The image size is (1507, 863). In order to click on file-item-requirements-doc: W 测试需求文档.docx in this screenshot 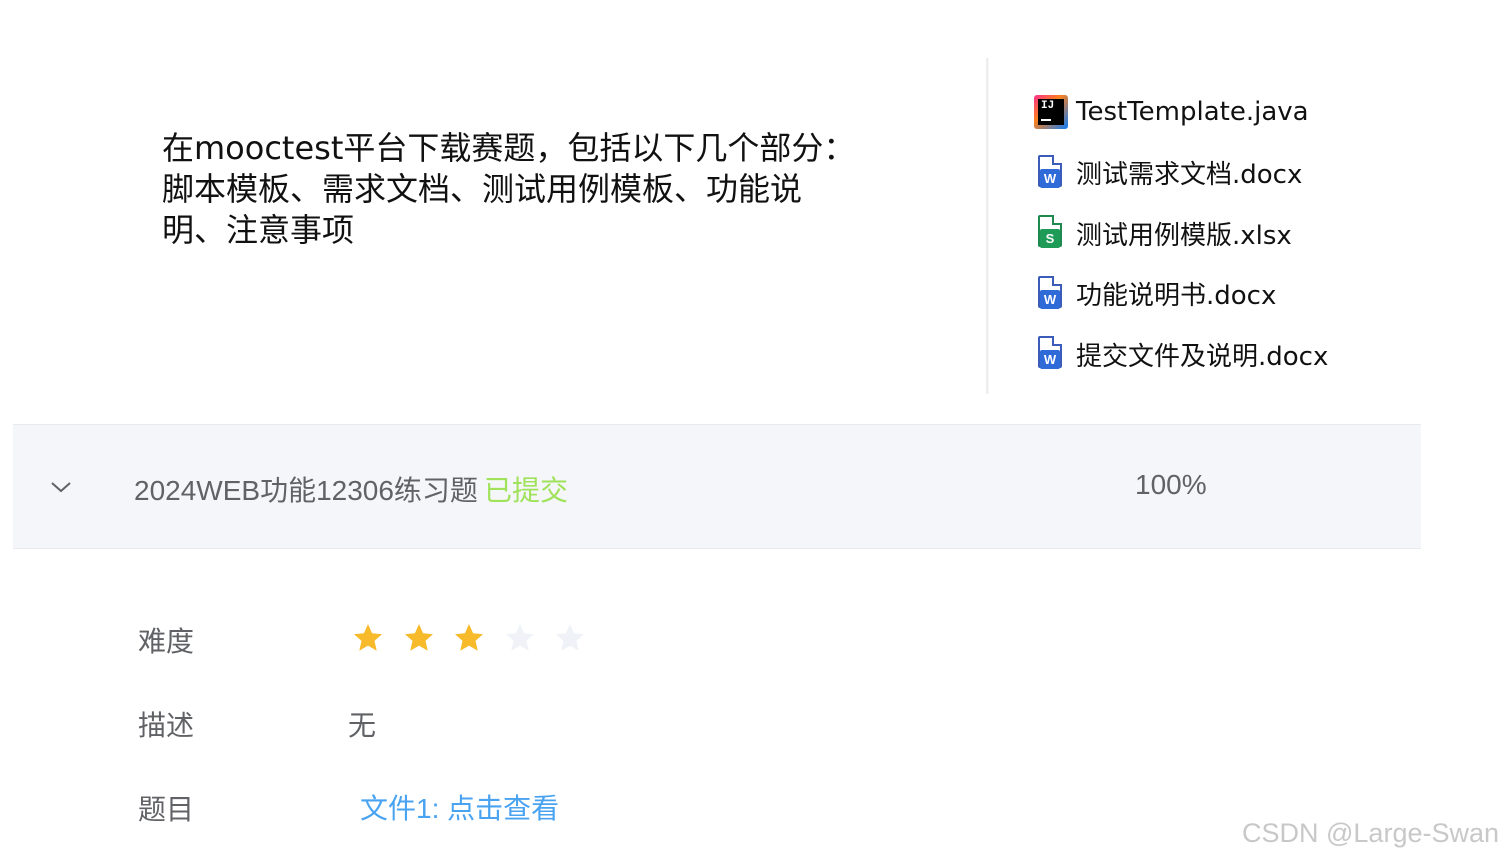, I will do `click(1181, 173)`.